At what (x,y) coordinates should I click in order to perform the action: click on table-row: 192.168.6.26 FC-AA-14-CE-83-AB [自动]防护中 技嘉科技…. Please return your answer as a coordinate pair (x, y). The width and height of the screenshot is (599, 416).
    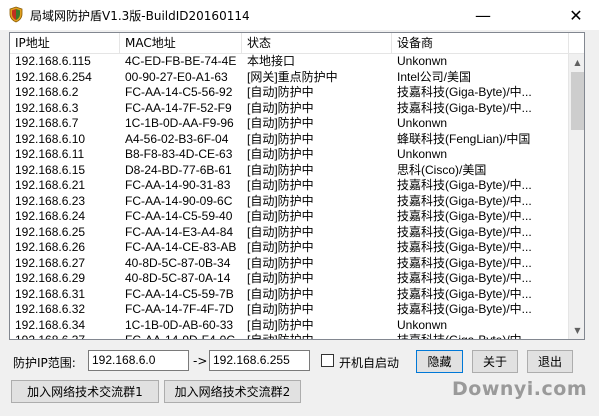
    Looking at the image, I should click on (289, 248).